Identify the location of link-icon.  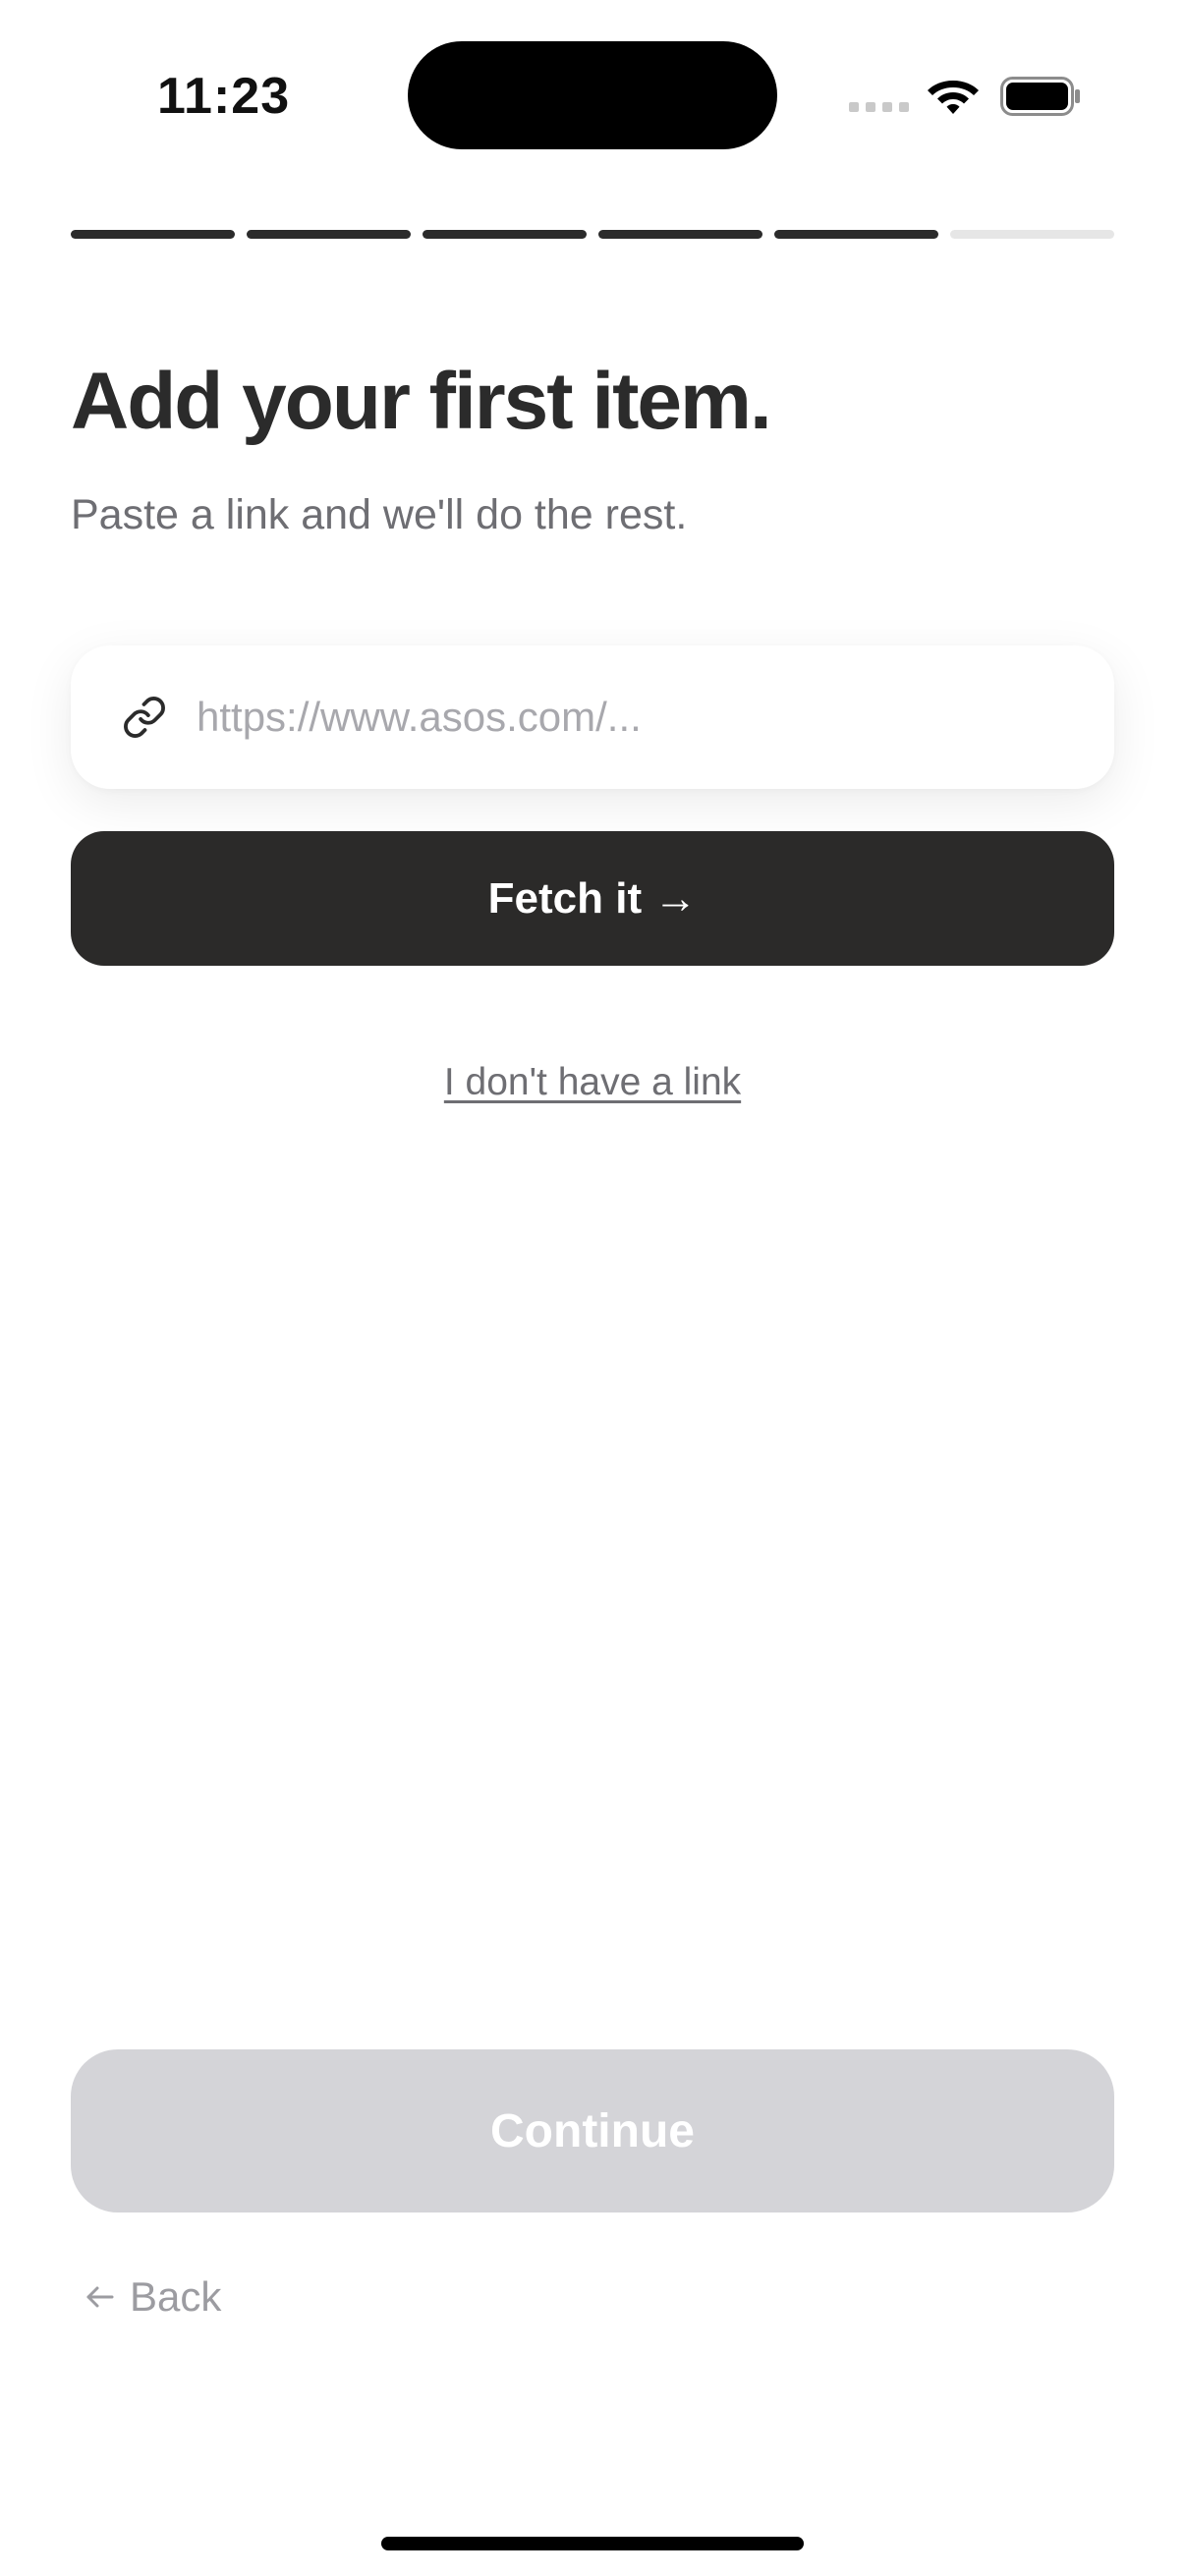
(145, 717).